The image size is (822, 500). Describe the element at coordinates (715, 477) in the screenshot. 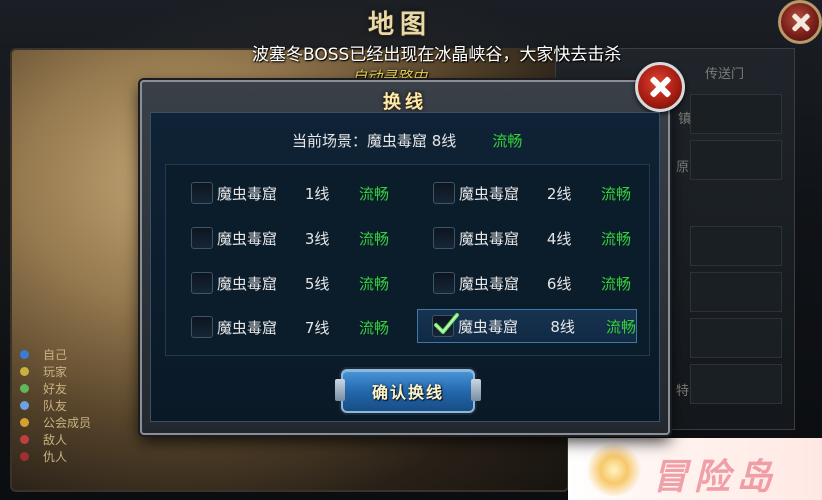

I see `watermark-text: 冒险岛` at that location.